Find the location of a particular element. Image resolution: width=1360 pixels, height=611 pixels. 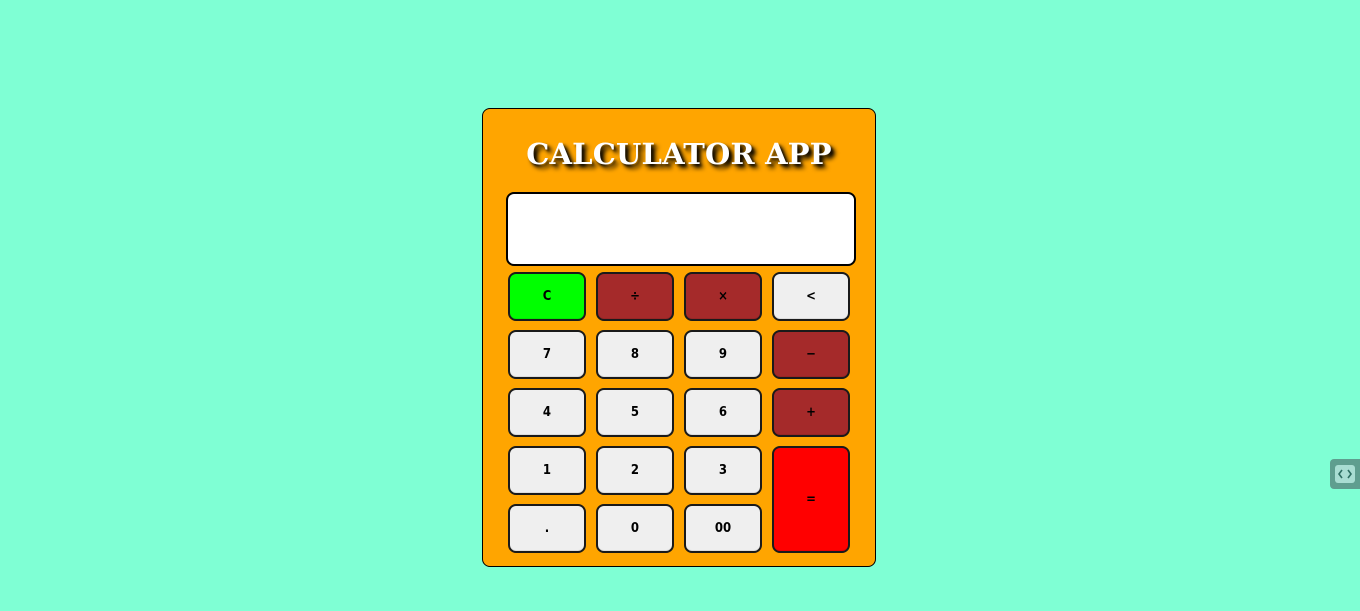

digit-2-button: 2 is located at coordinates (635, 470).